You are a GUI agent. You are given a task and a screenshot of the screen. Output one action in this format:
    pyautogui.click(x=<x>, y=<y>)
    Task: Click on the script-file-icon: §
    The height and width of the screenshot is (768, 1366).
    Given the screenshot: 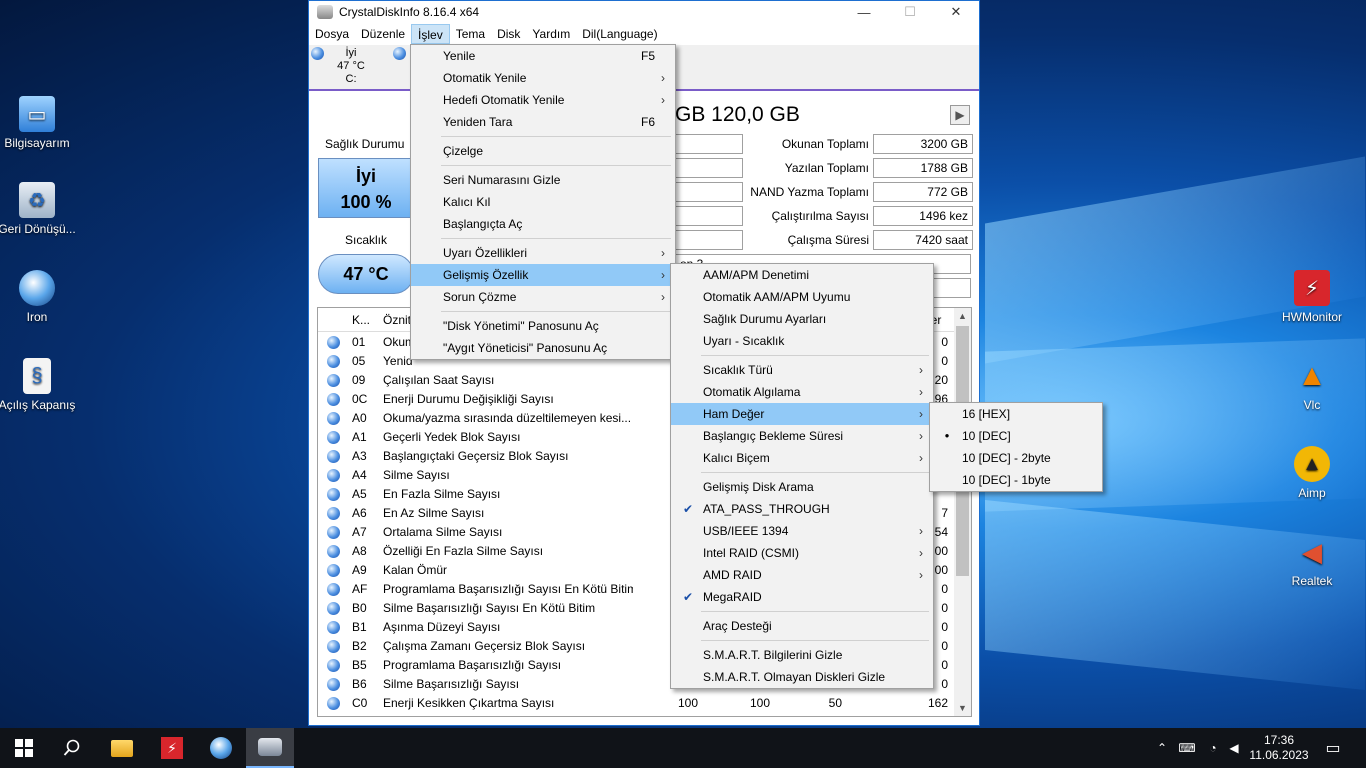 What is the action you would take?
    pyautogui.click(x=37, y=376)
    